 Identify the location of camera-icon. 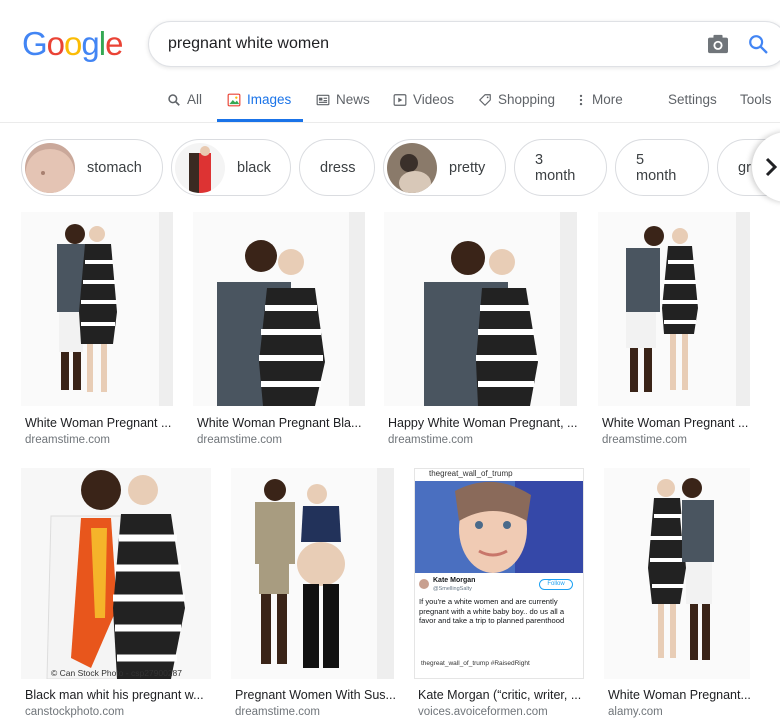
(718, 44).